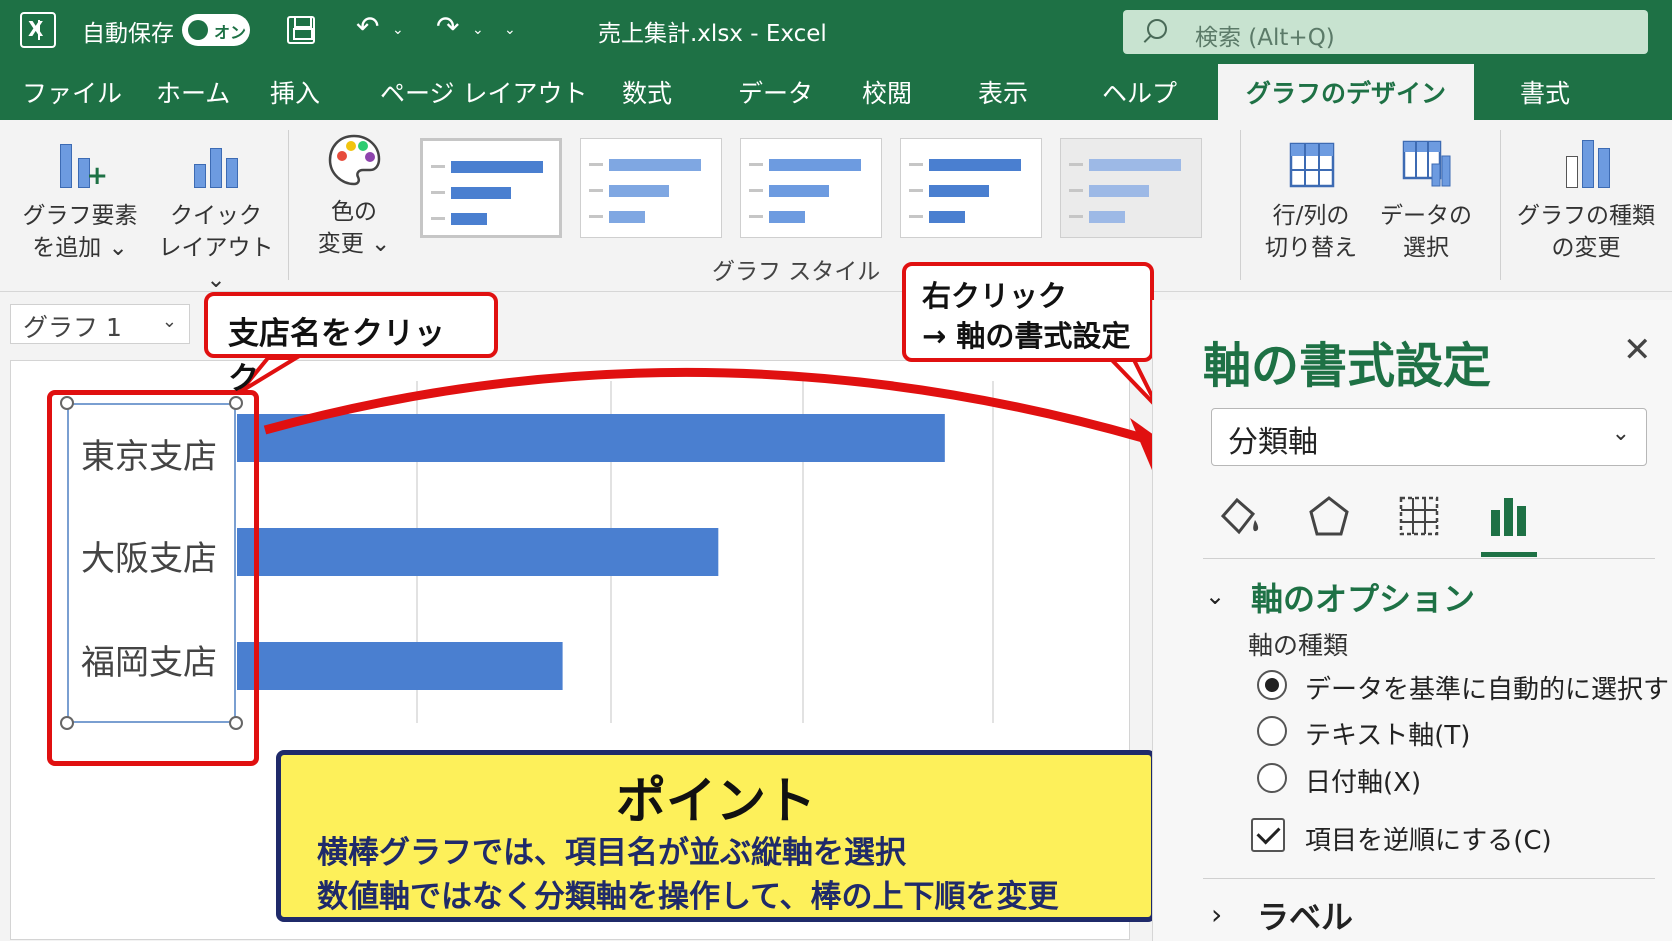 This screenshot has width=1672, height=941. I want to click on close-icon: ✕, so click(1637, 350).